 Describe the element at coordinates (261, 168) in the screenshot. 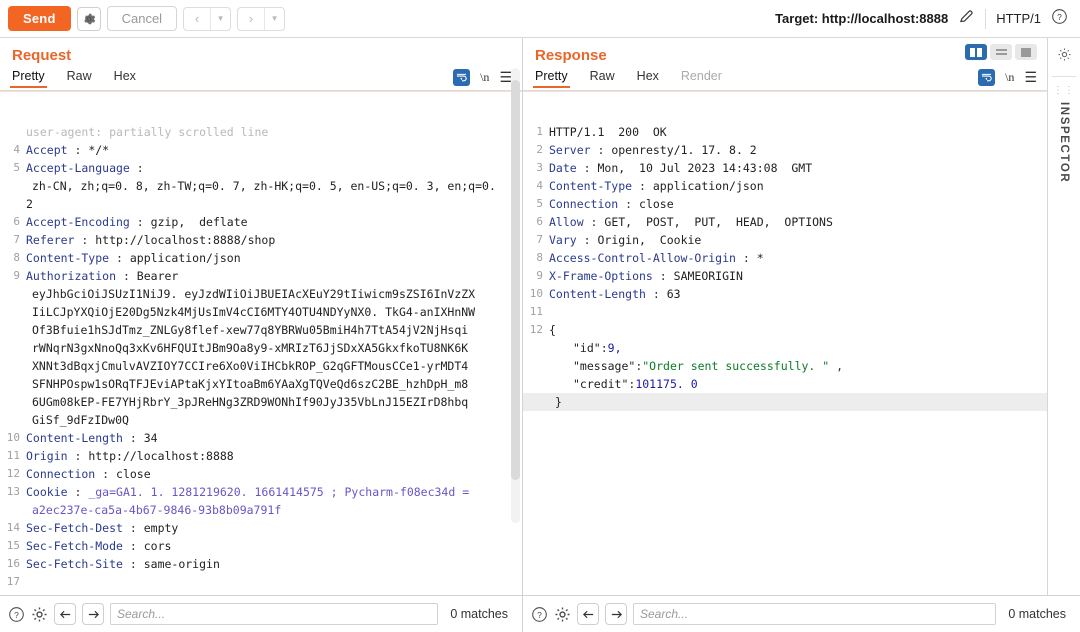

I see `code-line: 5 Accept-Language :` at that location.